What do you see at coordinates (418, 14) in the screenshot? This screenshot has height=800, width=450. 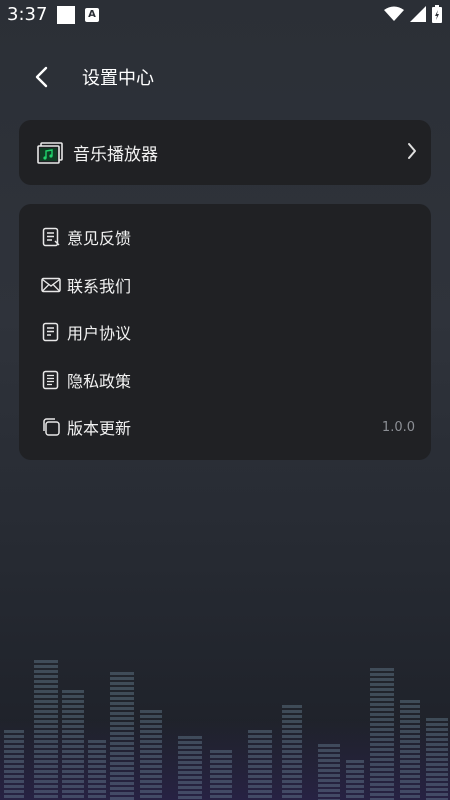 I see `signal-icon` at bounding box center [418, 14].